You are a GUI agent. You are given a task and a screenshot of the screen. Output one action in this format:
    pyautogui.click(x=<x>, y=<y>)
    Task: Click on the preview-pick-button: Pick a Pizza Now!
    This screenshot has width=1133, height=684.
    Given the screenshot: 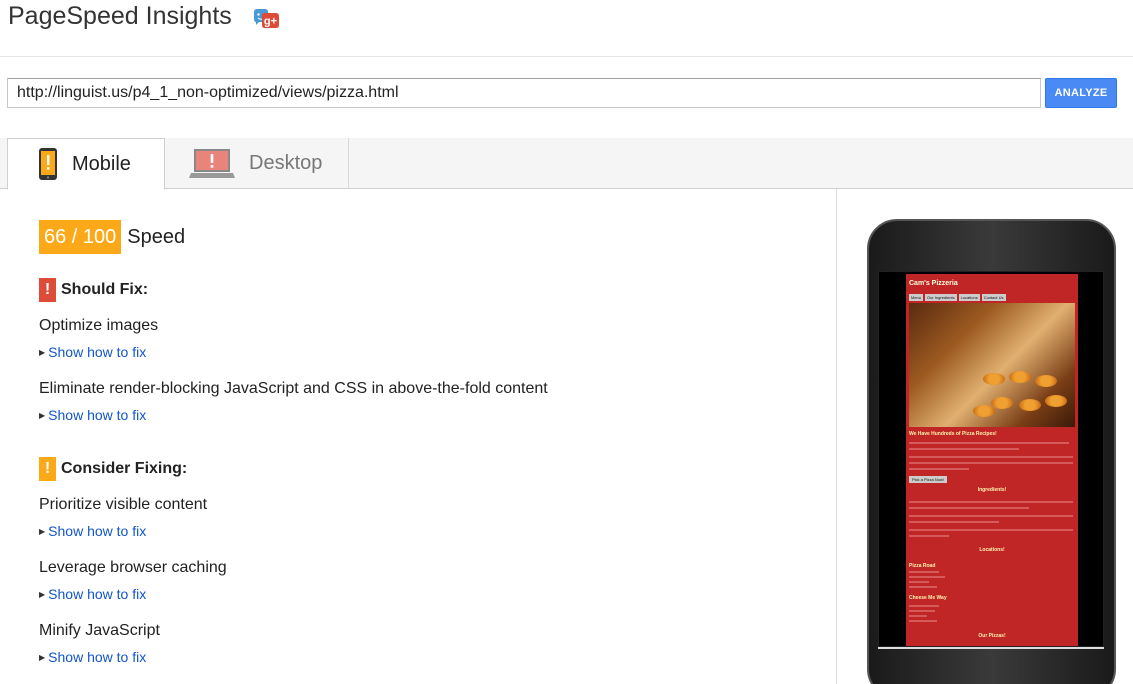 What is the action you would take?
    pyautogui.click(x=928, y=479)
    